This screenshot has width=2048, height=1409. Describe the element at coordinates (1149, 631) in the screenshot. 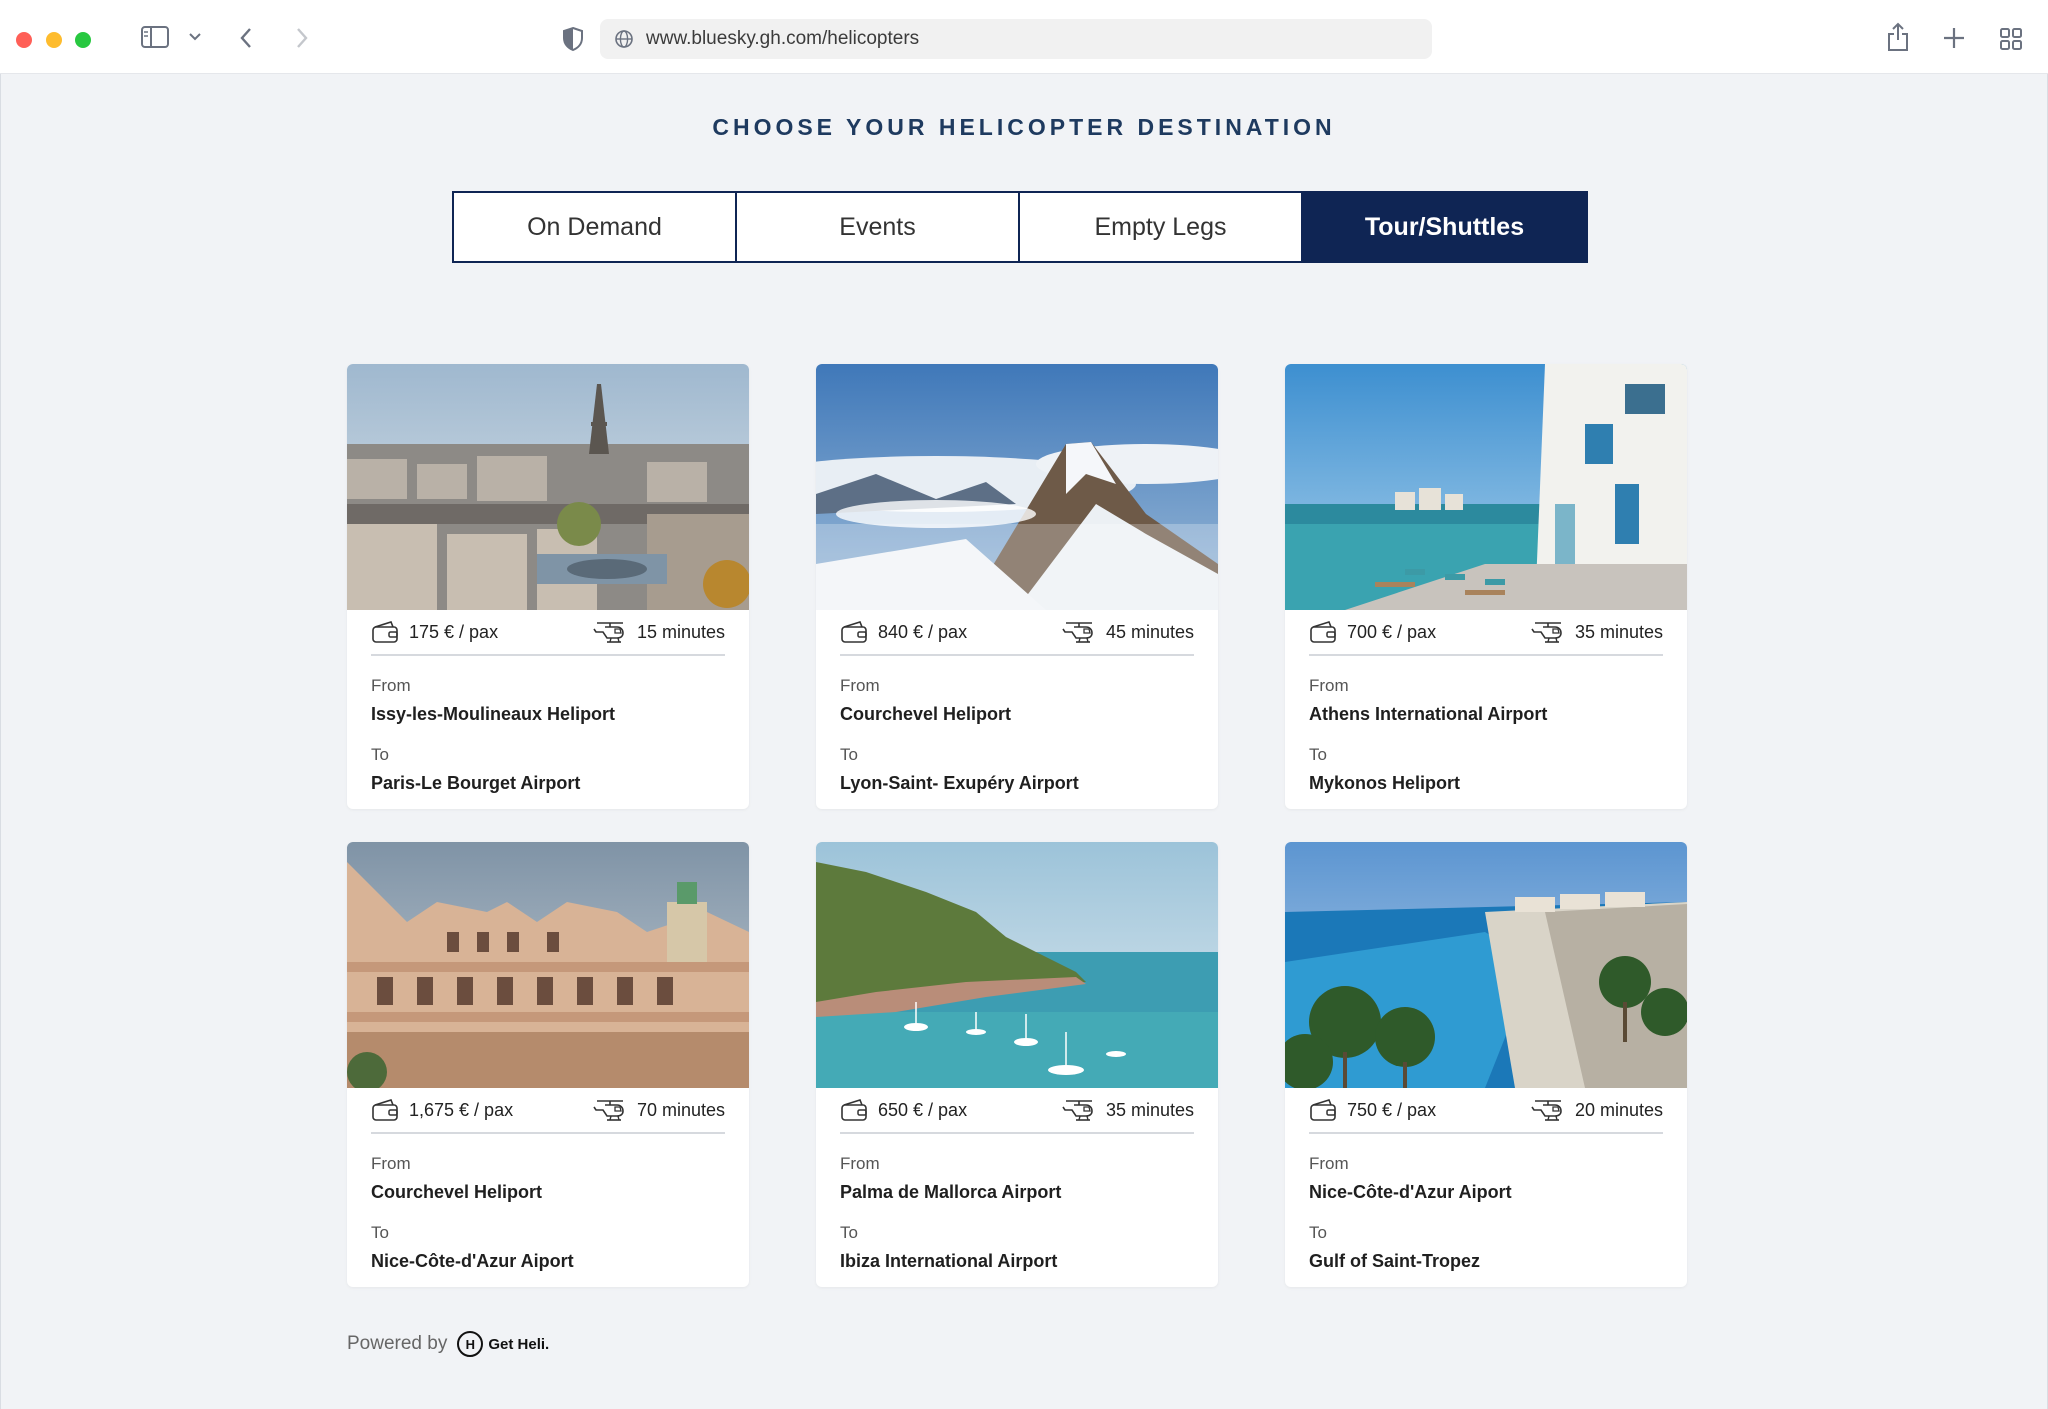

I see `duration-text: 45 minutes` at that location.